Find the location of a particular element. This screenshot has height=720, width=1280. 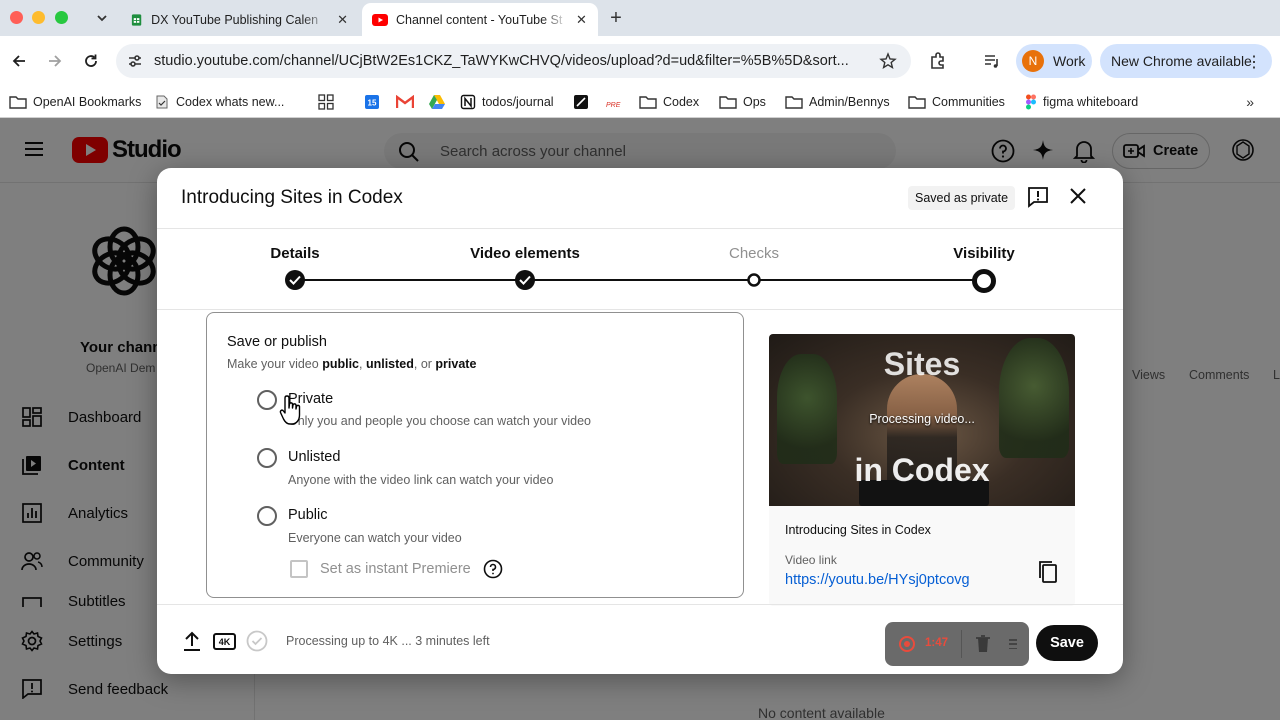

bookmark-calendar: 15 is located at coordinates (372, 102).